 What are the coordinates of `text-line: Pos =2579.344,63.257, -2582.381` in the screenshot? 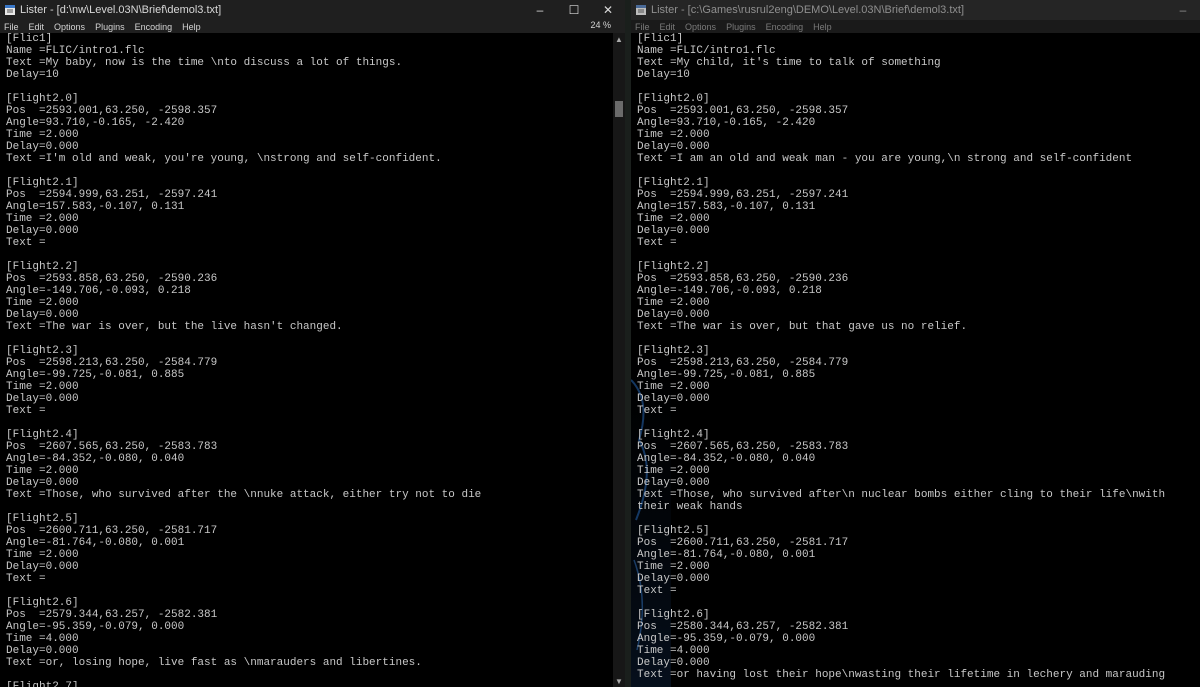 It's located at (112, 615).